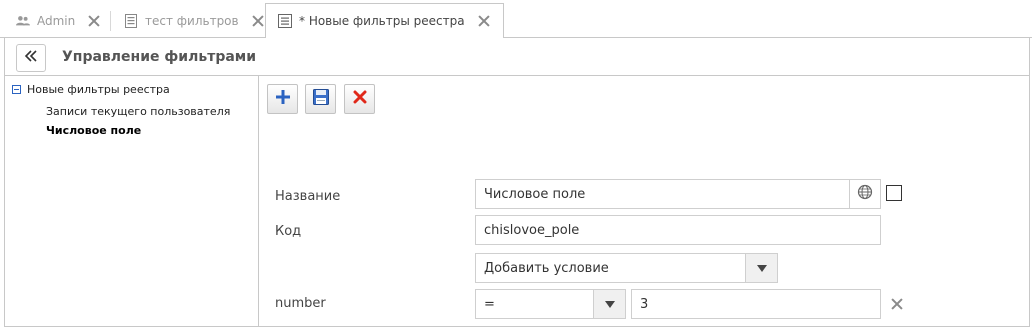 The width and height of the screenshot is (1032, 327). I want to click on plus-icon, so click(282, 99).